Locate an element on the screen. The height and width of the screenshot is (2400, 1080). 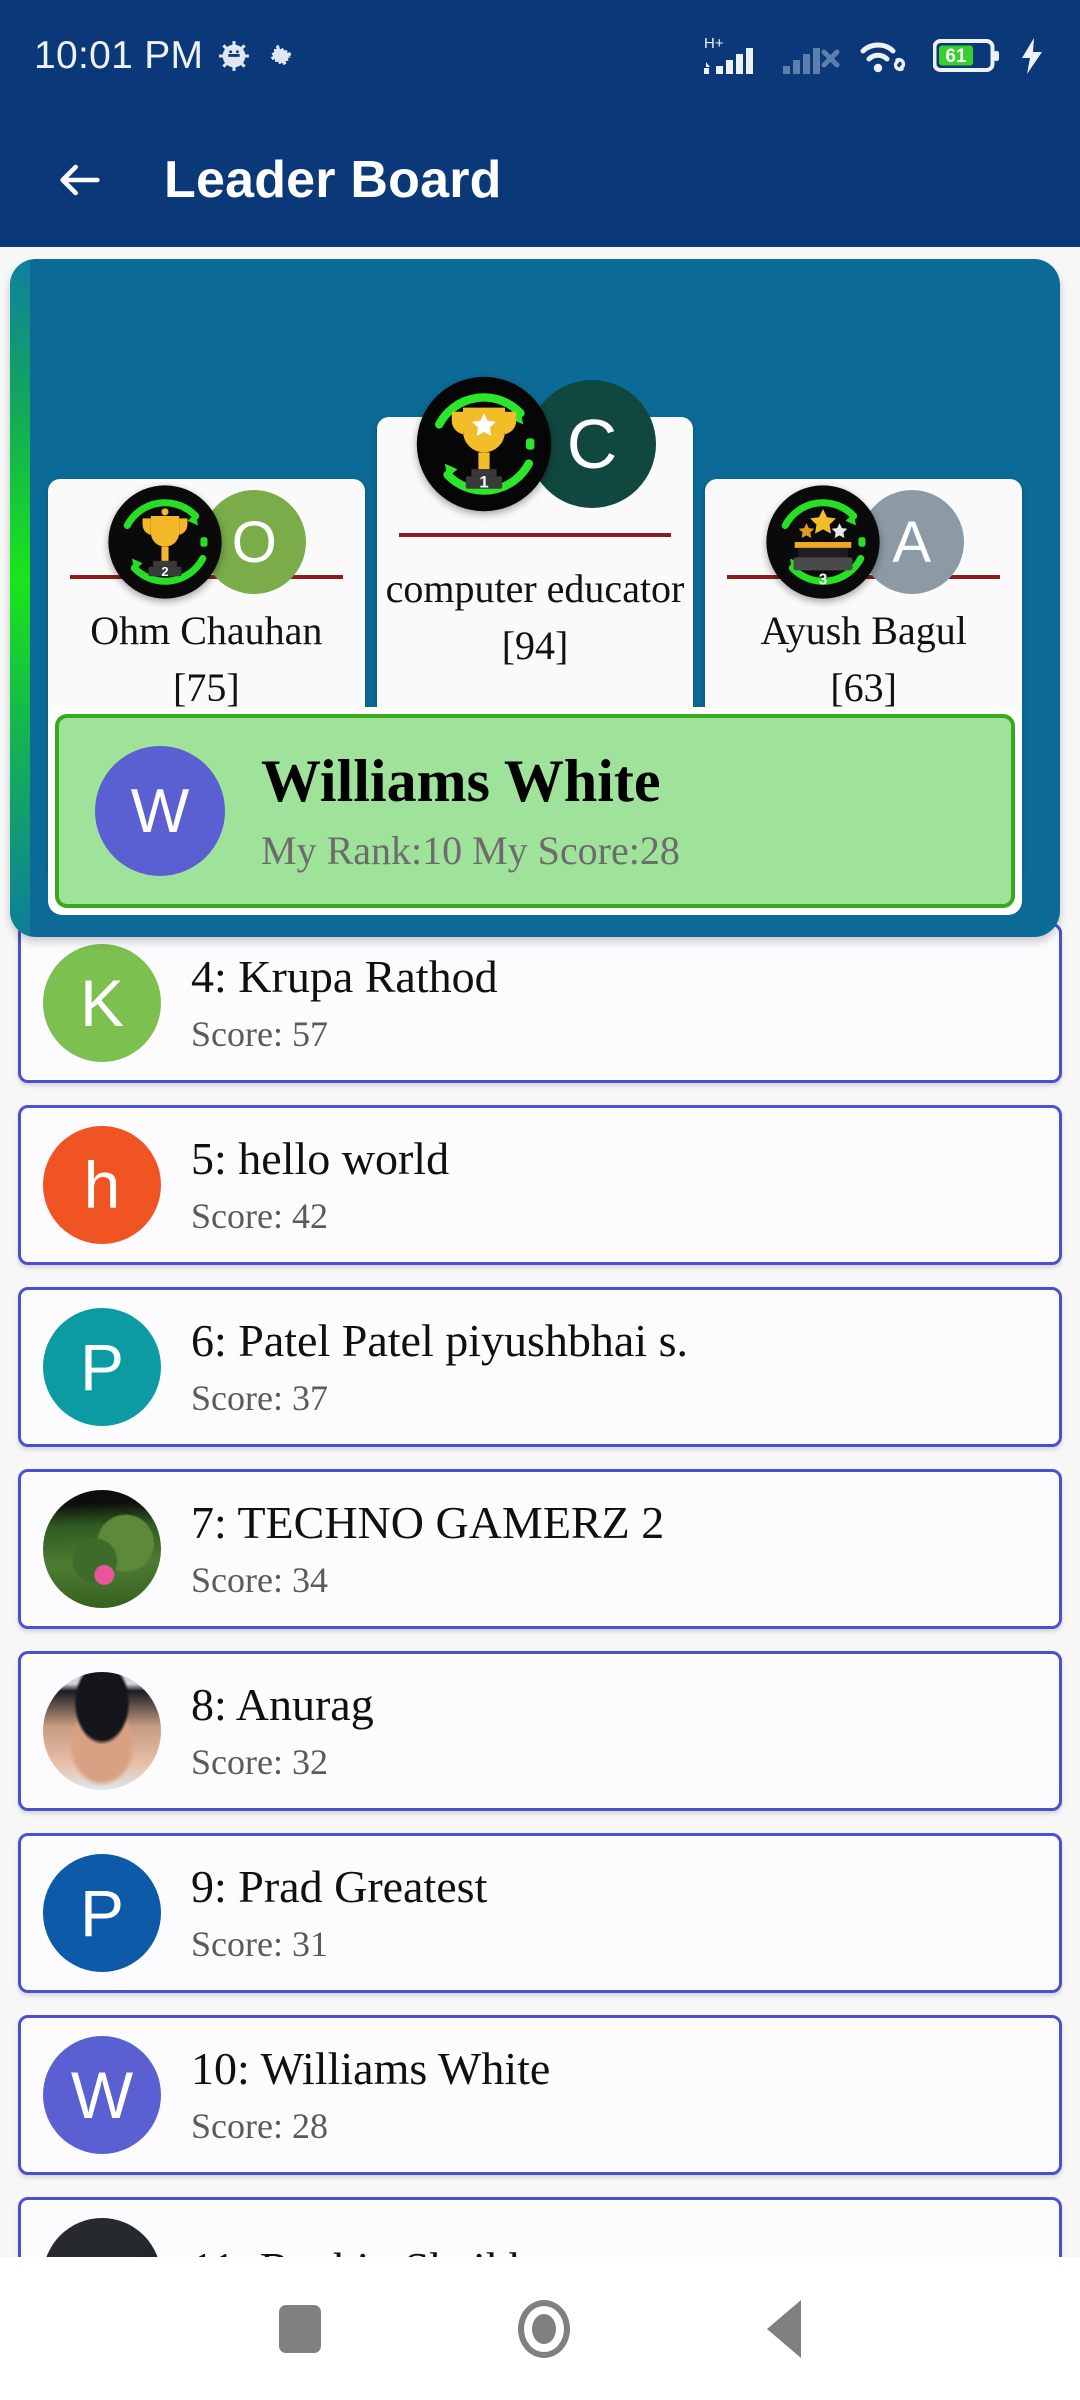
avatar-letter: h is located at coordinates (102, 1185).